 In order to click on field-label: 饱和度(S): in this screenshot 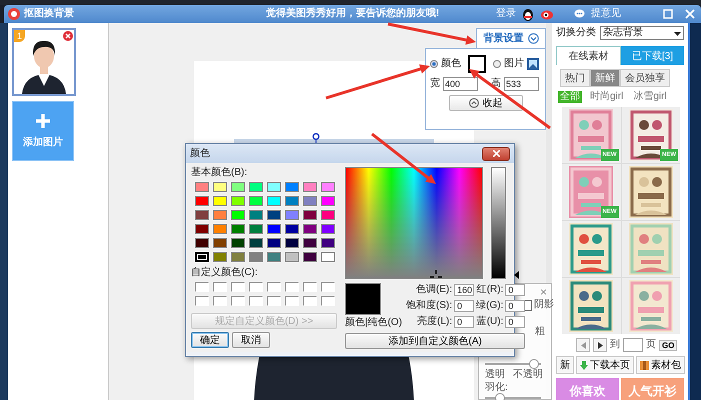, I will do `click(429, 306)`.